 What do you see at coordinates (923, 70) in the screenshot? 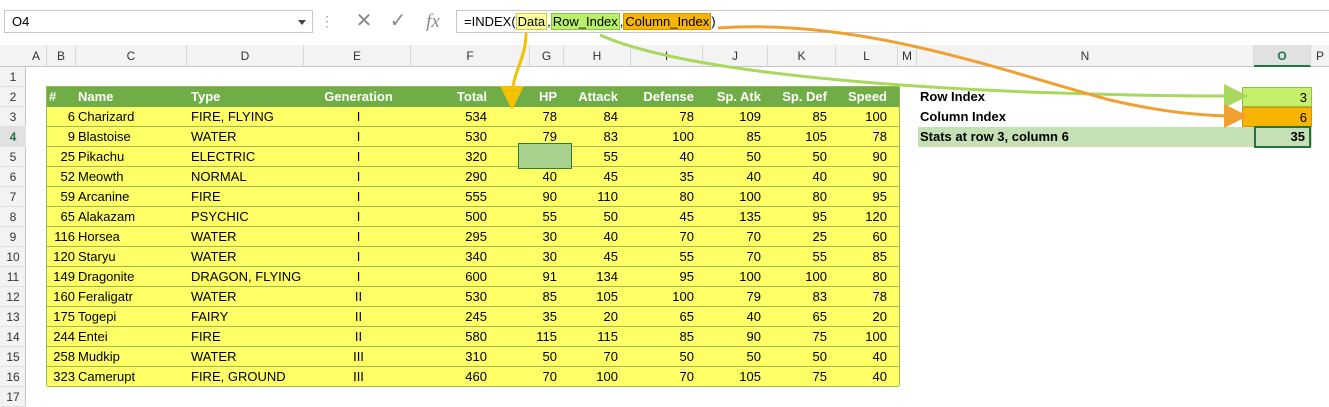
I see `row-index-arrow` at bounding box center [923, 70].